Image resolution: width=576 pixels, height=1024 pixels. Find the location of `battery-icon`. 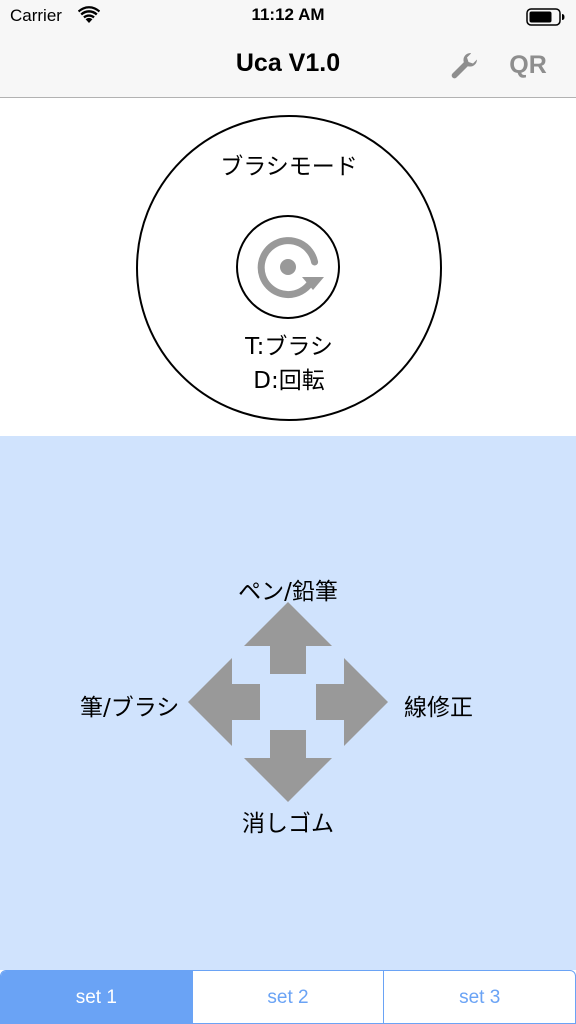

battery-icon is located at coordinates (545, 17).